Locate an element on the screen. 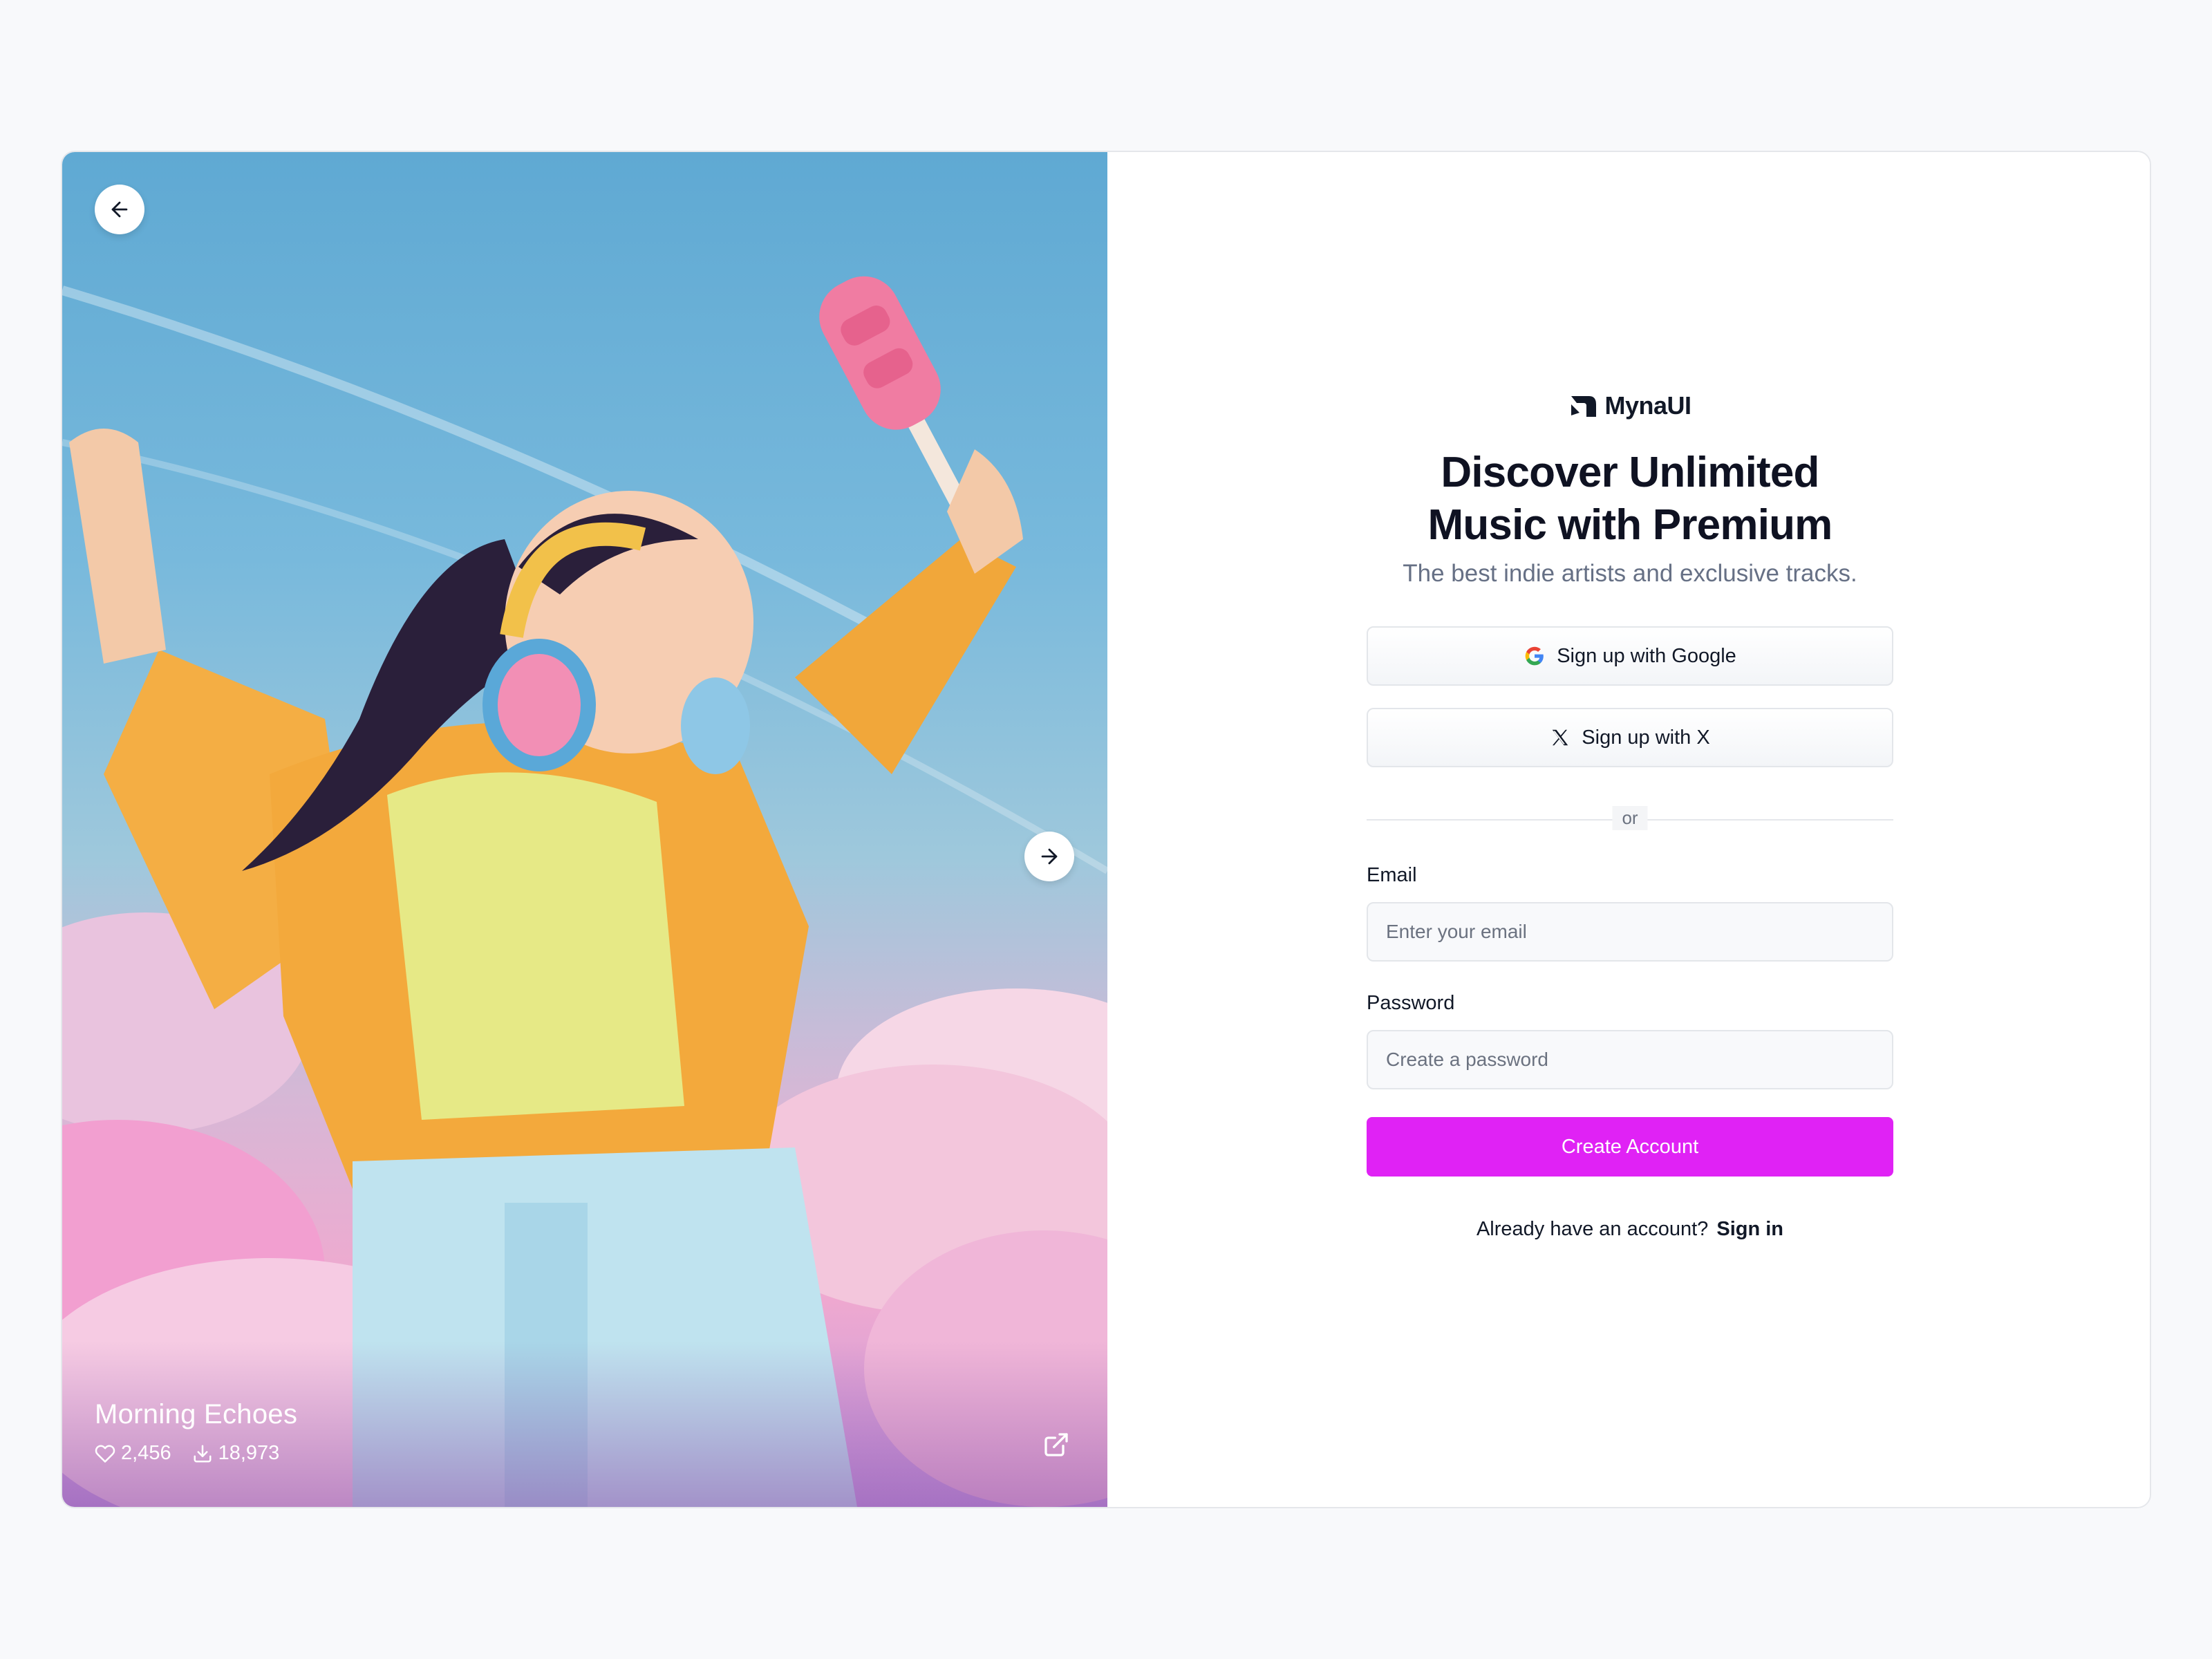  google-signup-button: Sign up with Google is located at coordinates (1630, 656).